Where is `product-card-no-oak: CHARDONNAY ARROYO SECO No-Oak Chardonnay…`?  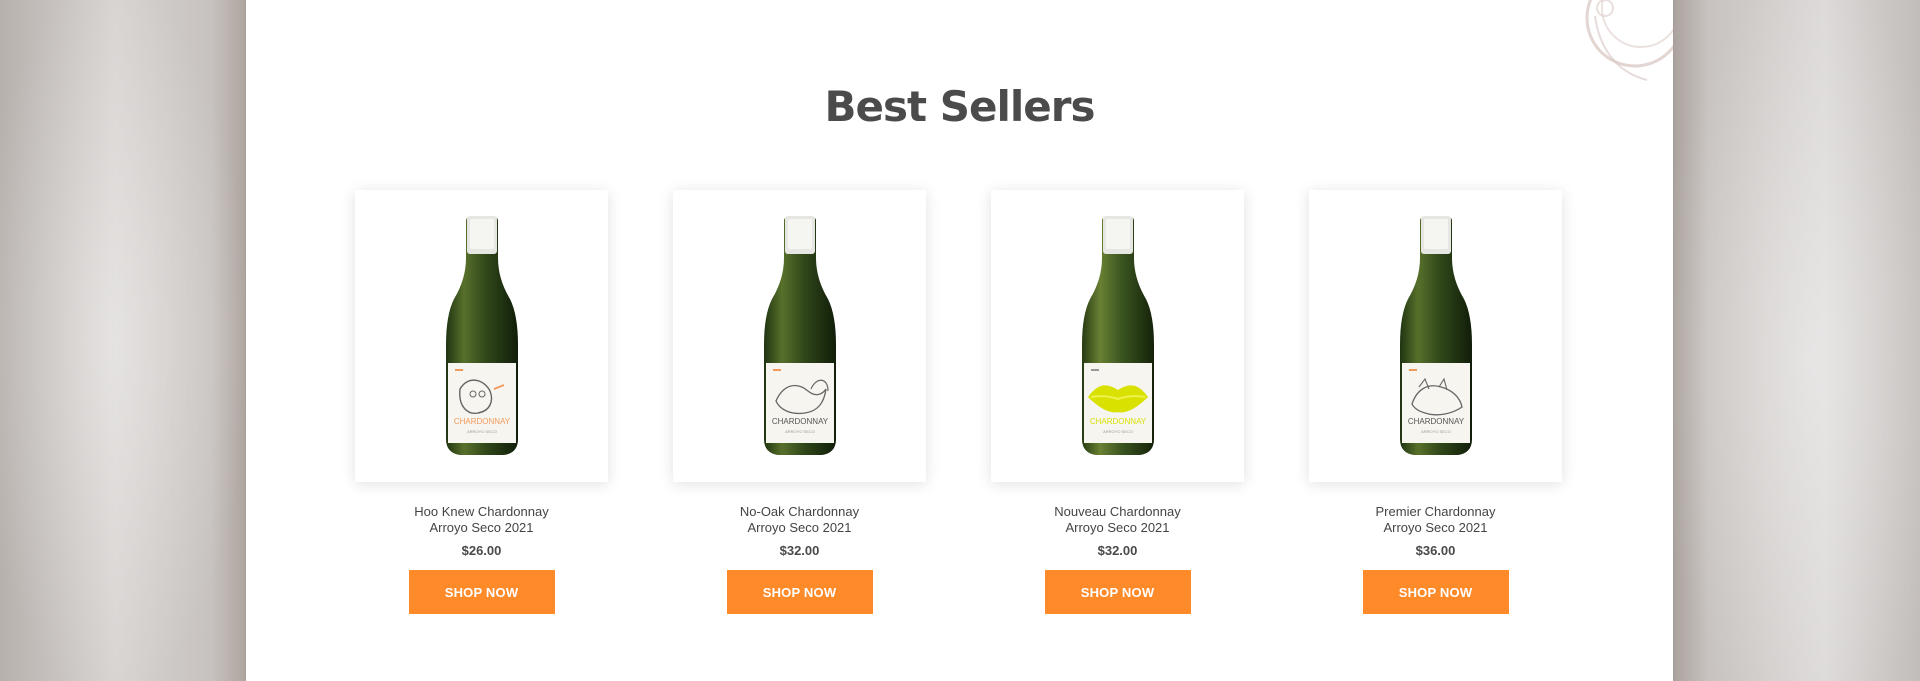
product-card-no-oak: CHARDONNAY ARROYO SECO No-Oak Chardonnay… is located at coordinates (799, 410).